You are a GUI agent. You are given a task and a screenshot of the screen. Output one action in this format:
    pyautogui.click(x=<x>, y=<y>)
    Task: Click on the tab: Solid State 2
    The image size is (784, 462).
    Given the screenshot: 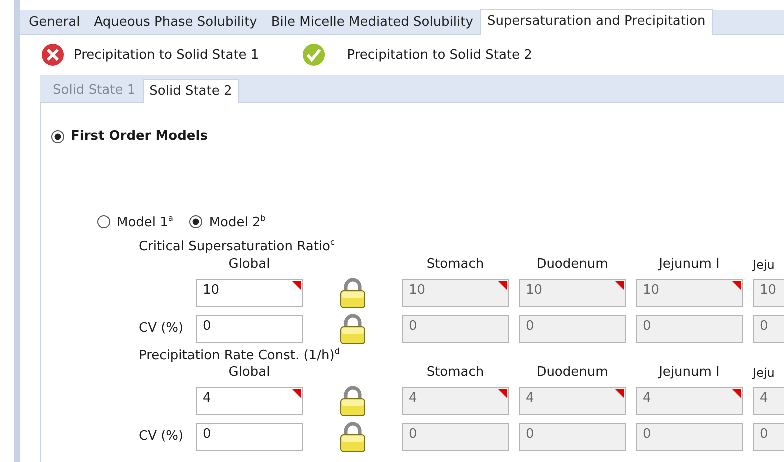 What is the action you would take?
    pyautogui.click(x=191, y=91)
    